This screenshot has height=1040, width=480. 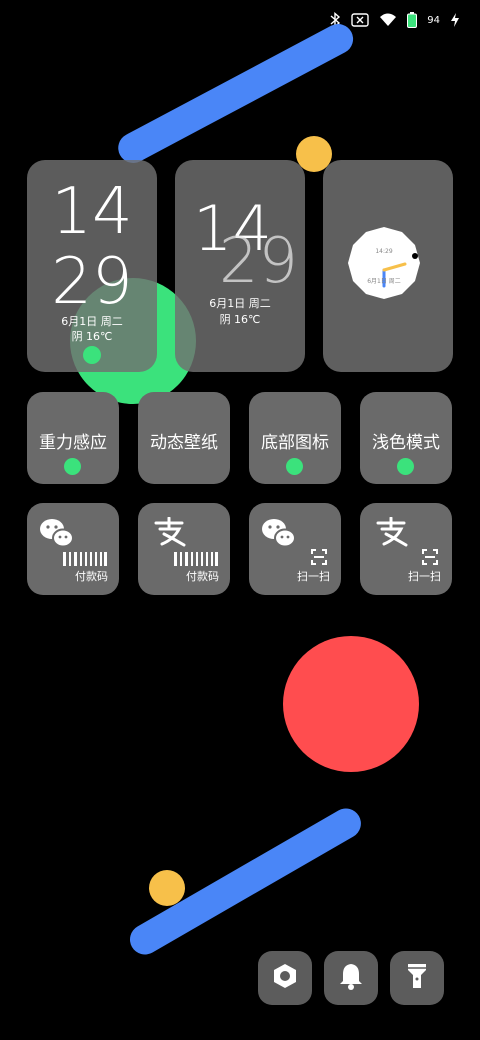 What do you see at coordinates (167, 888) in the screenshot?
I see `bottom-yellow-dot` at bounding box center [167, 888].